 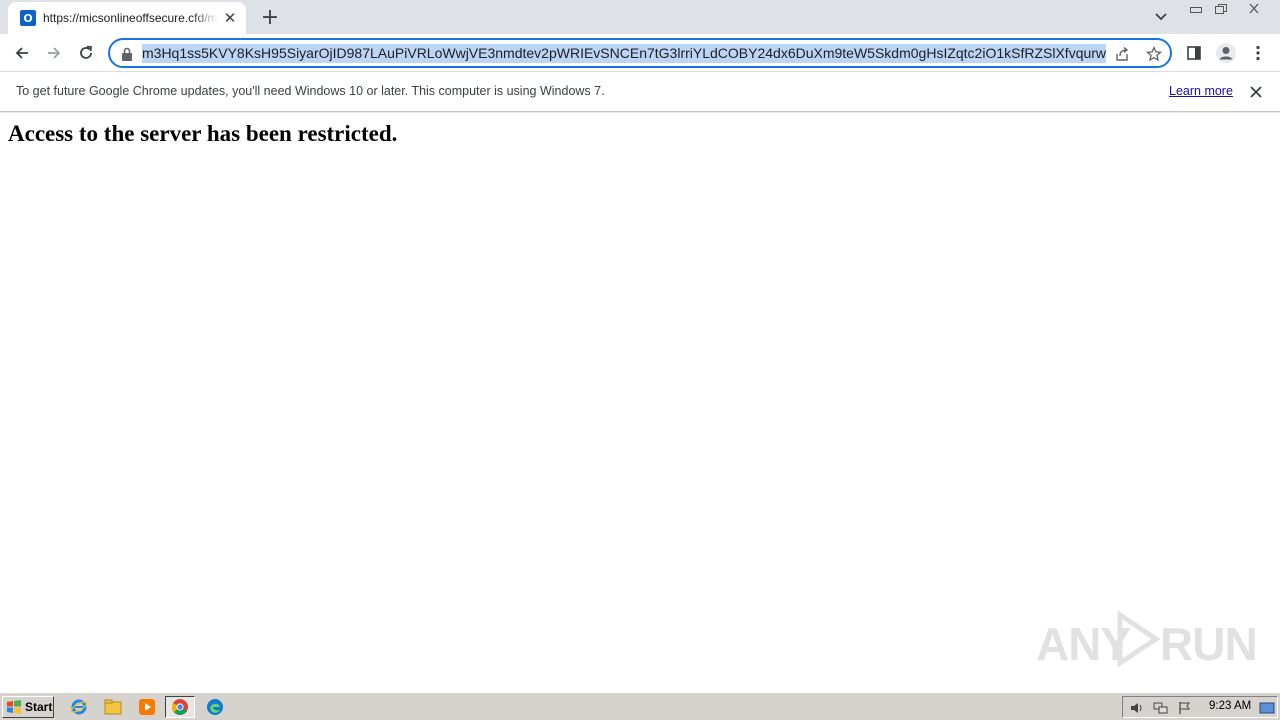 What do you see at coordinates (1209, 644) in the screenshot?
I see `watermark-right: RUN` at bounding box center [1209, 644].